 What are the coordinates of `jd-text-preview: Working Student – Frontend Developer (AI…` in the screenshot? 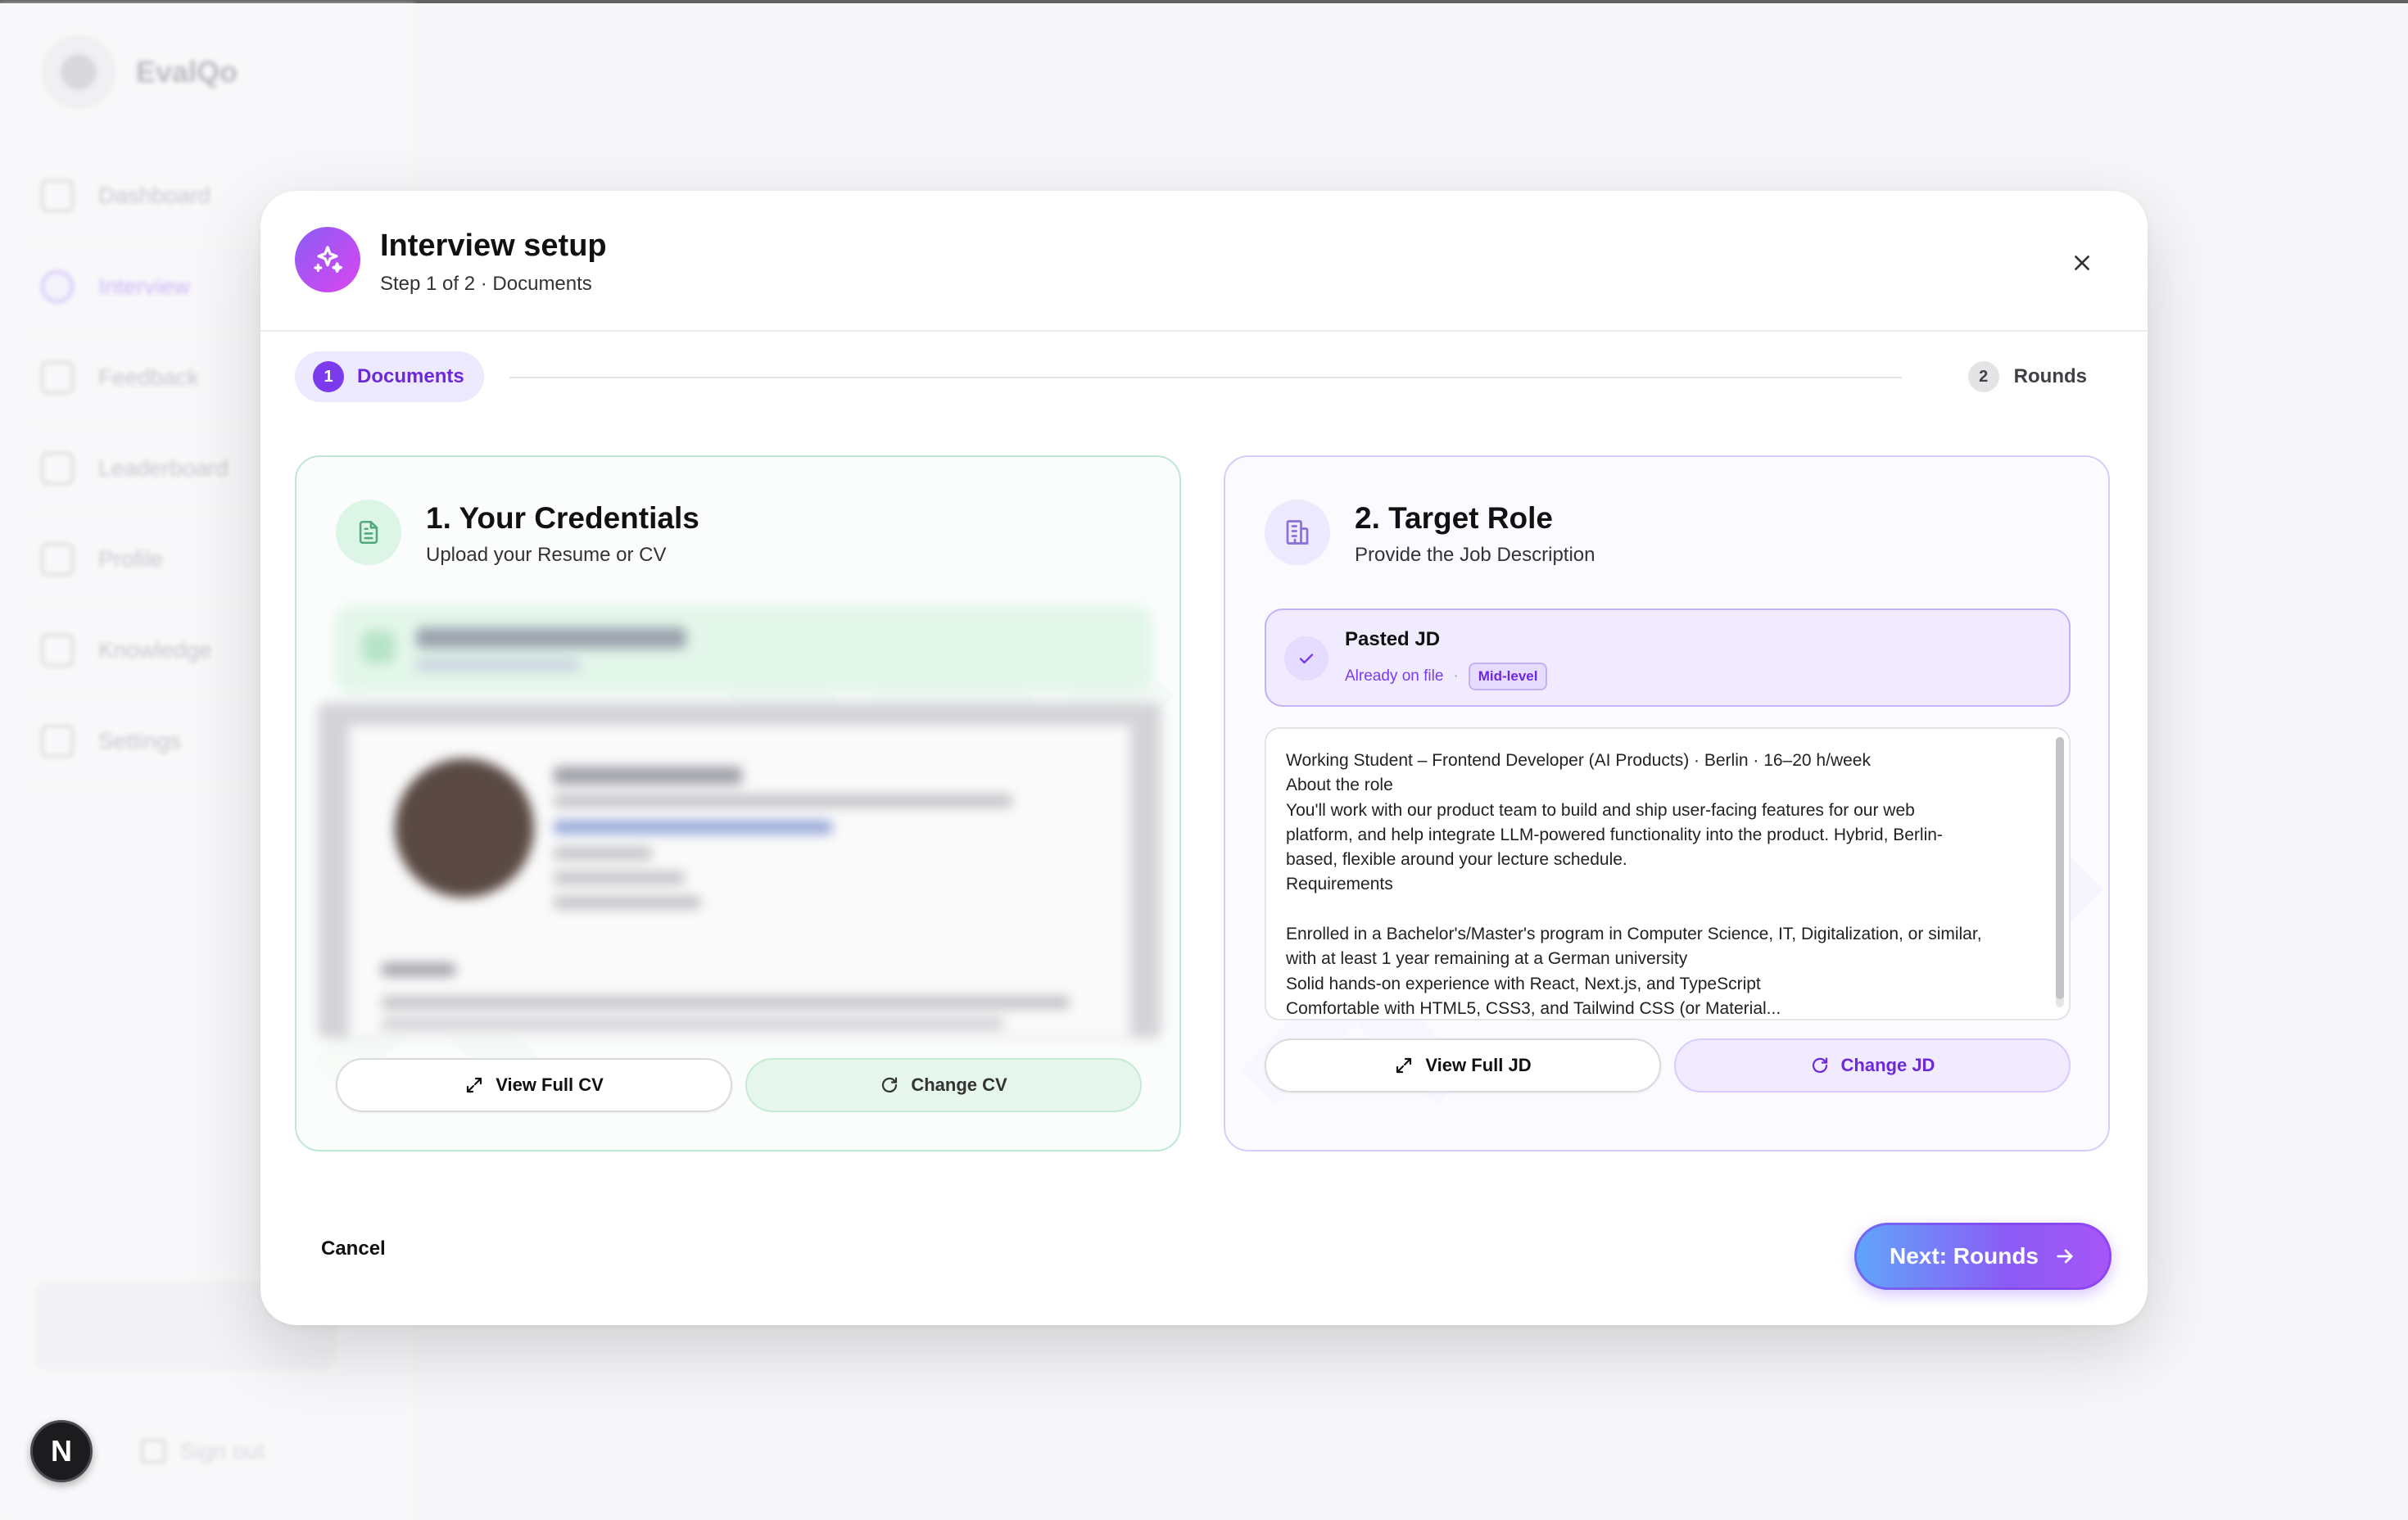 It's located at (1668, 874).